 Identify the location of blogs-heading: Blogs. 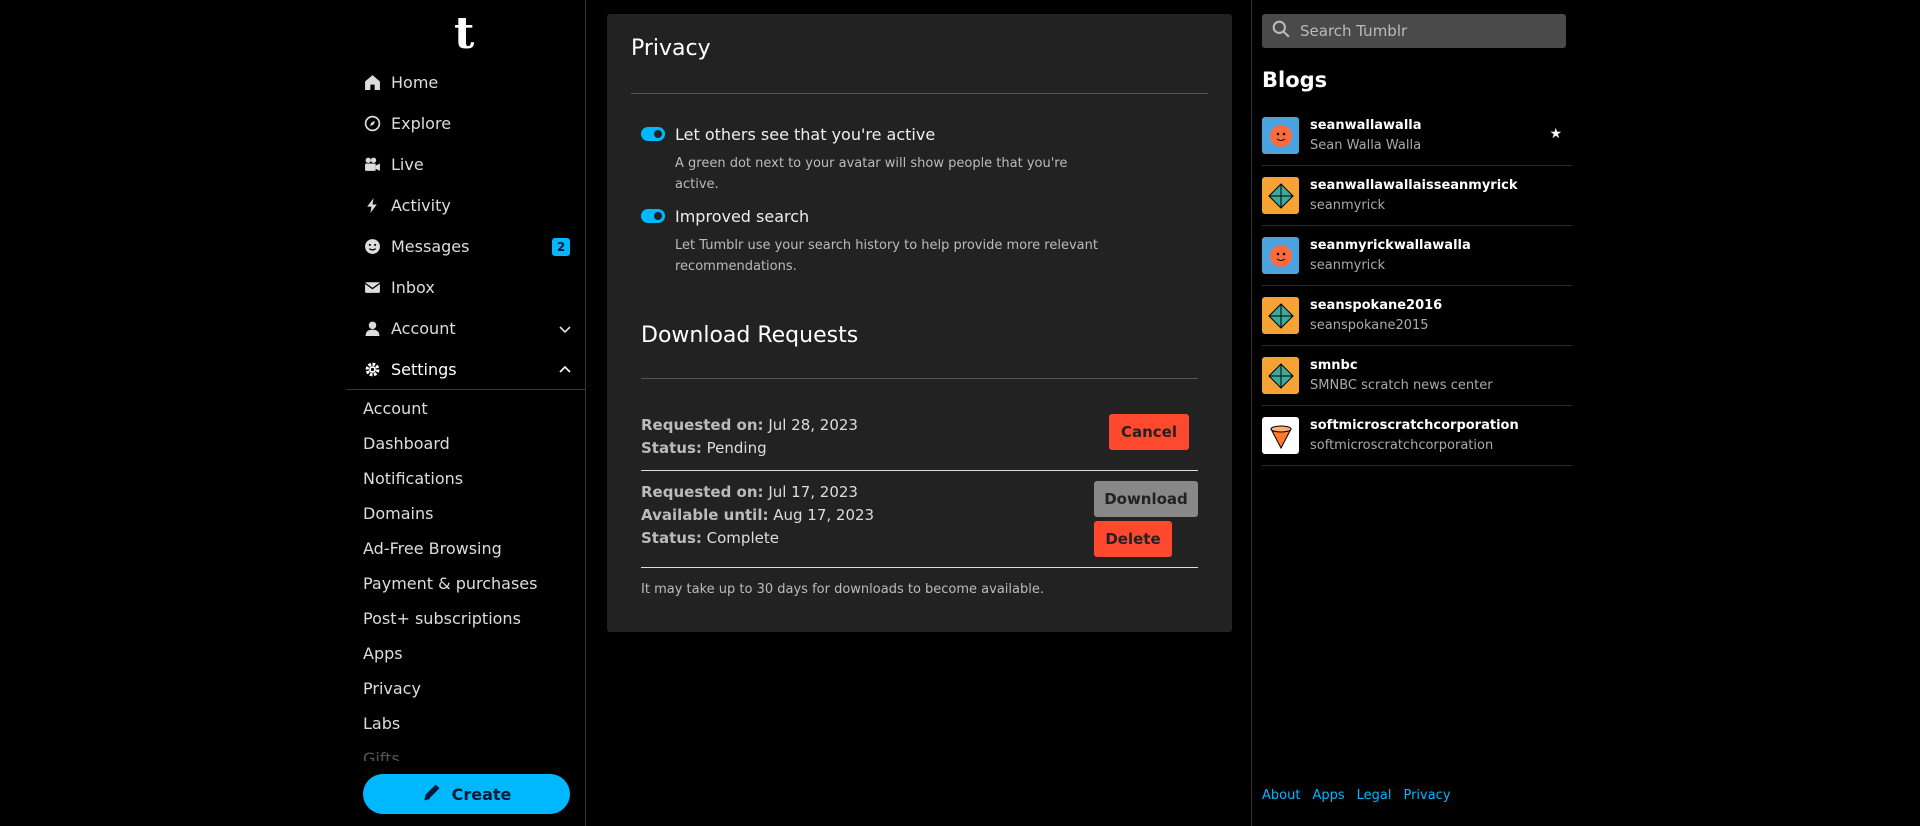
(1295, 80).